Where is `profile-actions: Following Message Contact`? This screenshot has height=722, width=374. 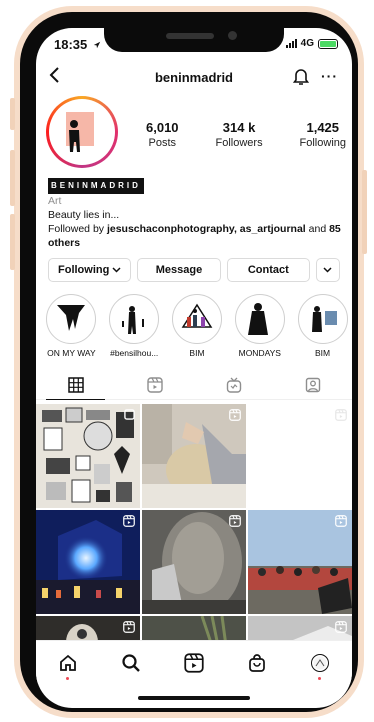
profile-actions: Following Message Contact is located at coordinates (194, 270).